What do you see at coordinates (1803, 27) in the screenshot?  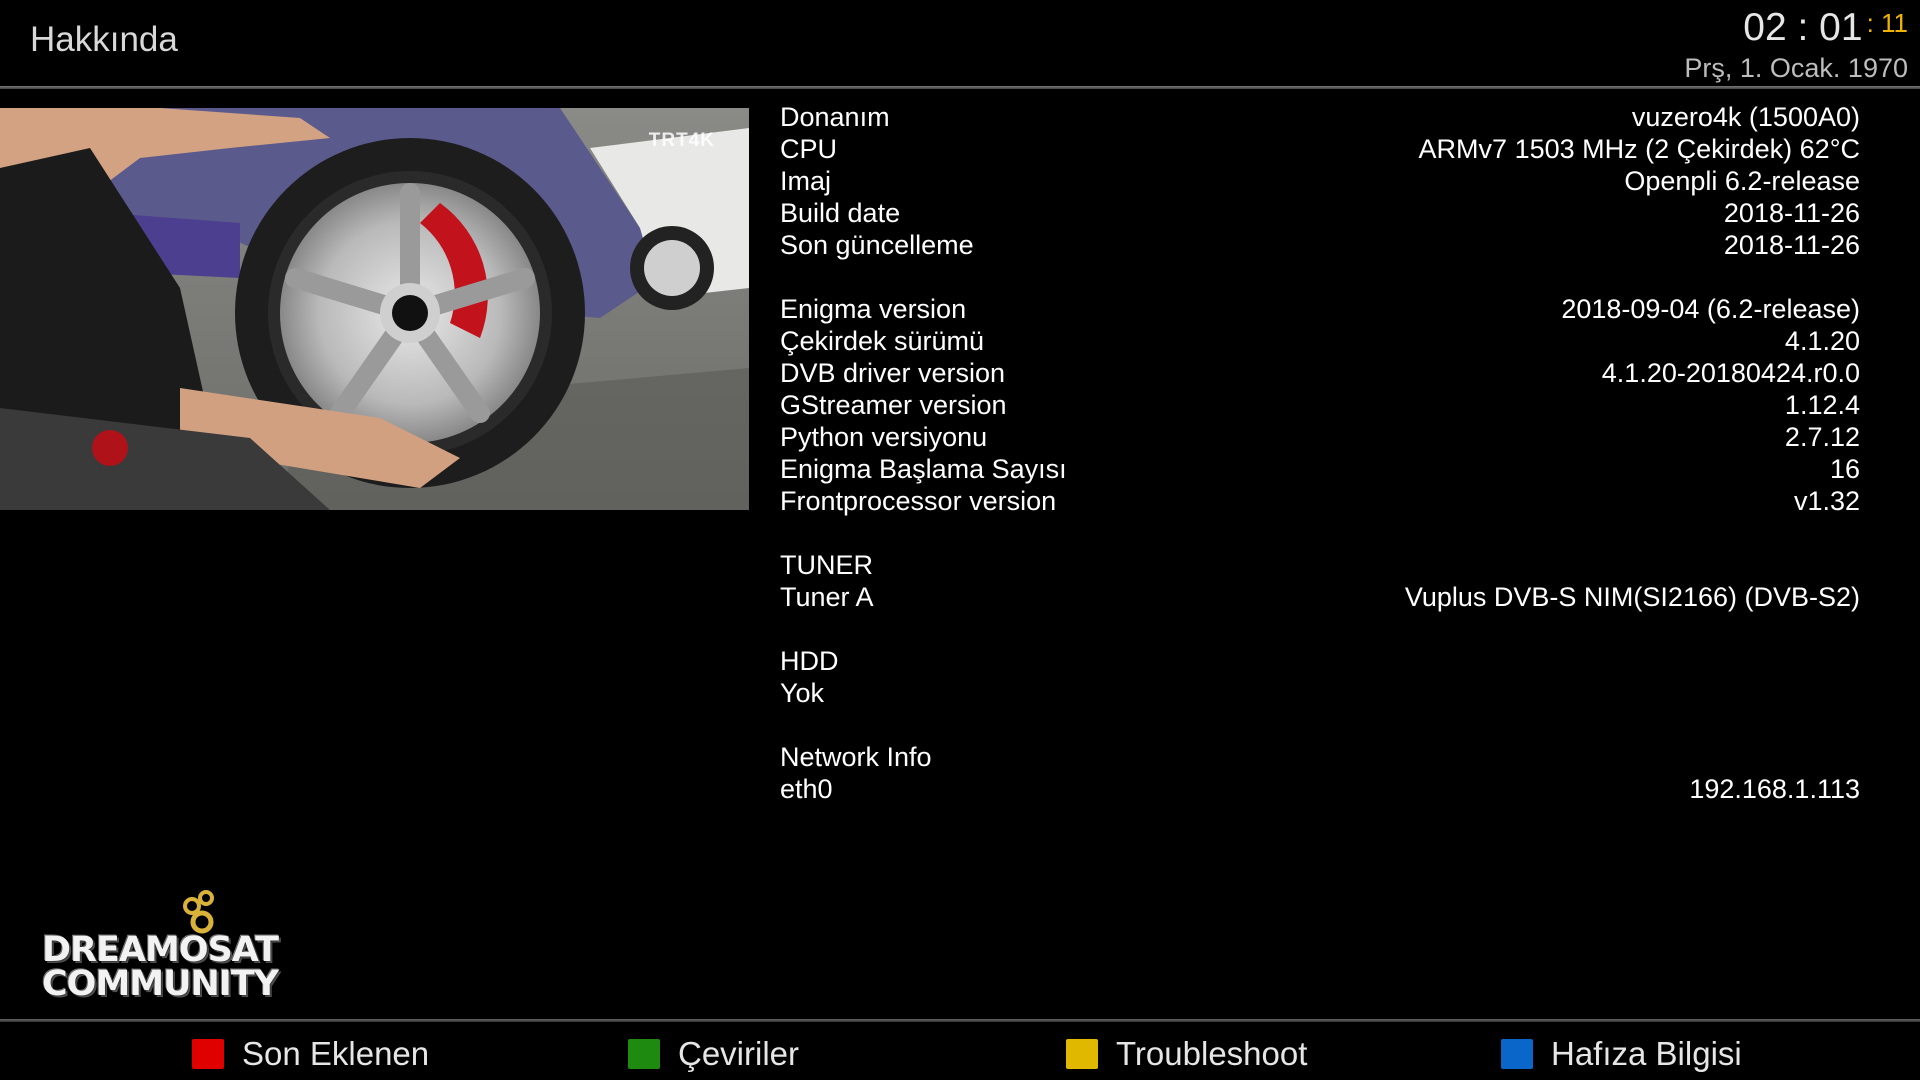 I see `clock-time: 02 : 01` at bounding box center [1803, 27].